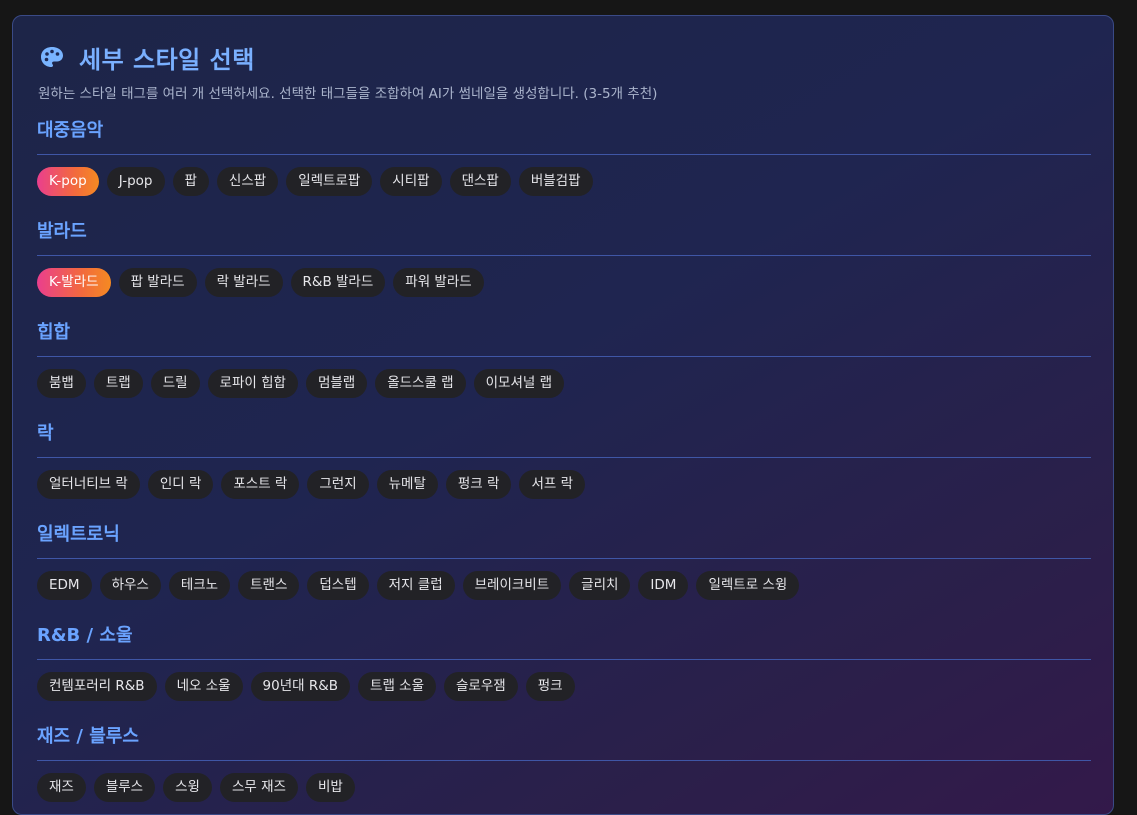 The image size is (1137, 815). I want to click on page-title: 세부 스타일 선택, so click(167, 59).